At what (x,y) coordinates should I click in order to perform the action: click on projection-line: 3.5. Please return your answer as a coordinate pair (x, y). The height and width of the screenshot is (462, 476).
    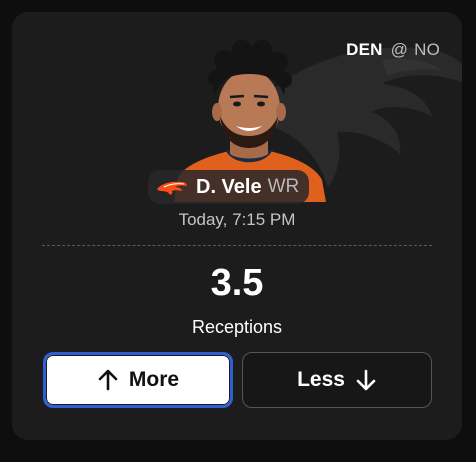
    Looking at the image, I should click on (237, 283).